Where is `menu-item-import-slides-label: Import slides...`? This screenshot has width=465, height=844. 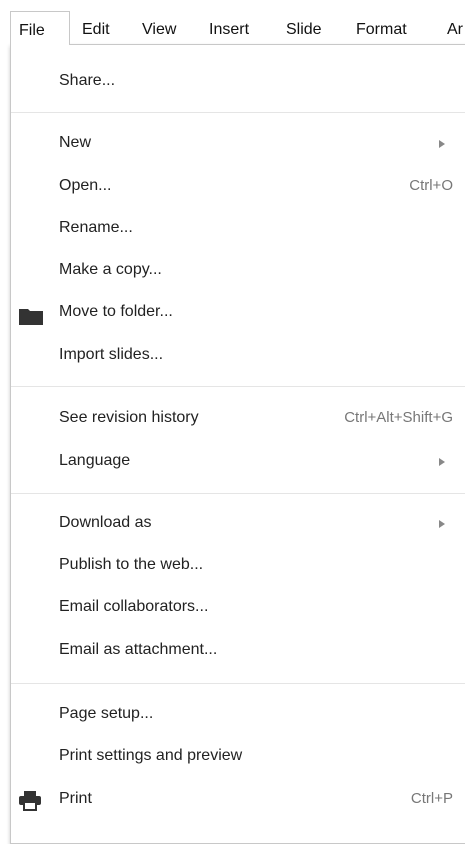 menu-item-import-slides-label: Import slides... is located at coordinates (111, 354).